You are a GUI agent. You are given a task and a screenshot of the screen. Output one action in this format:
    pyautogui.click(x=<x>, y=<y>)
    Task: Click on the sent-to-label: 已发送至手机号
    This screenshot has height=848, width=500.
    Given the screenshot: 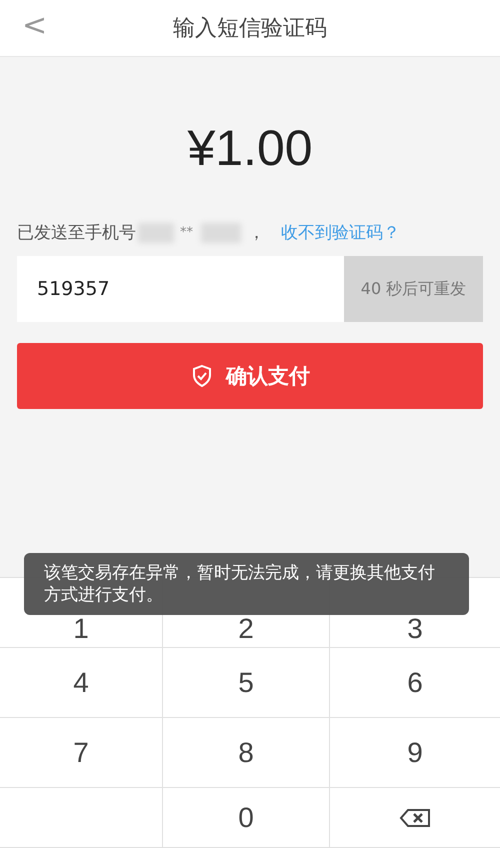 What is the action you would take?
    pyautogui.click(x=76, y=233)
    